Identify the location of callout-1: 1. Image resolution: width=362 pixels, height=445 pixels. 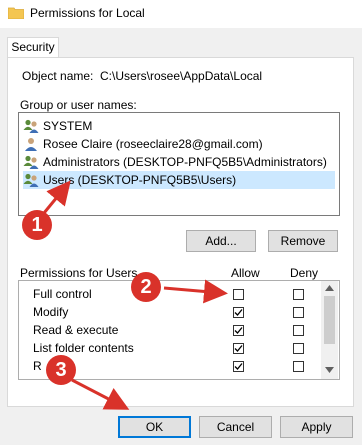
(37, 225).